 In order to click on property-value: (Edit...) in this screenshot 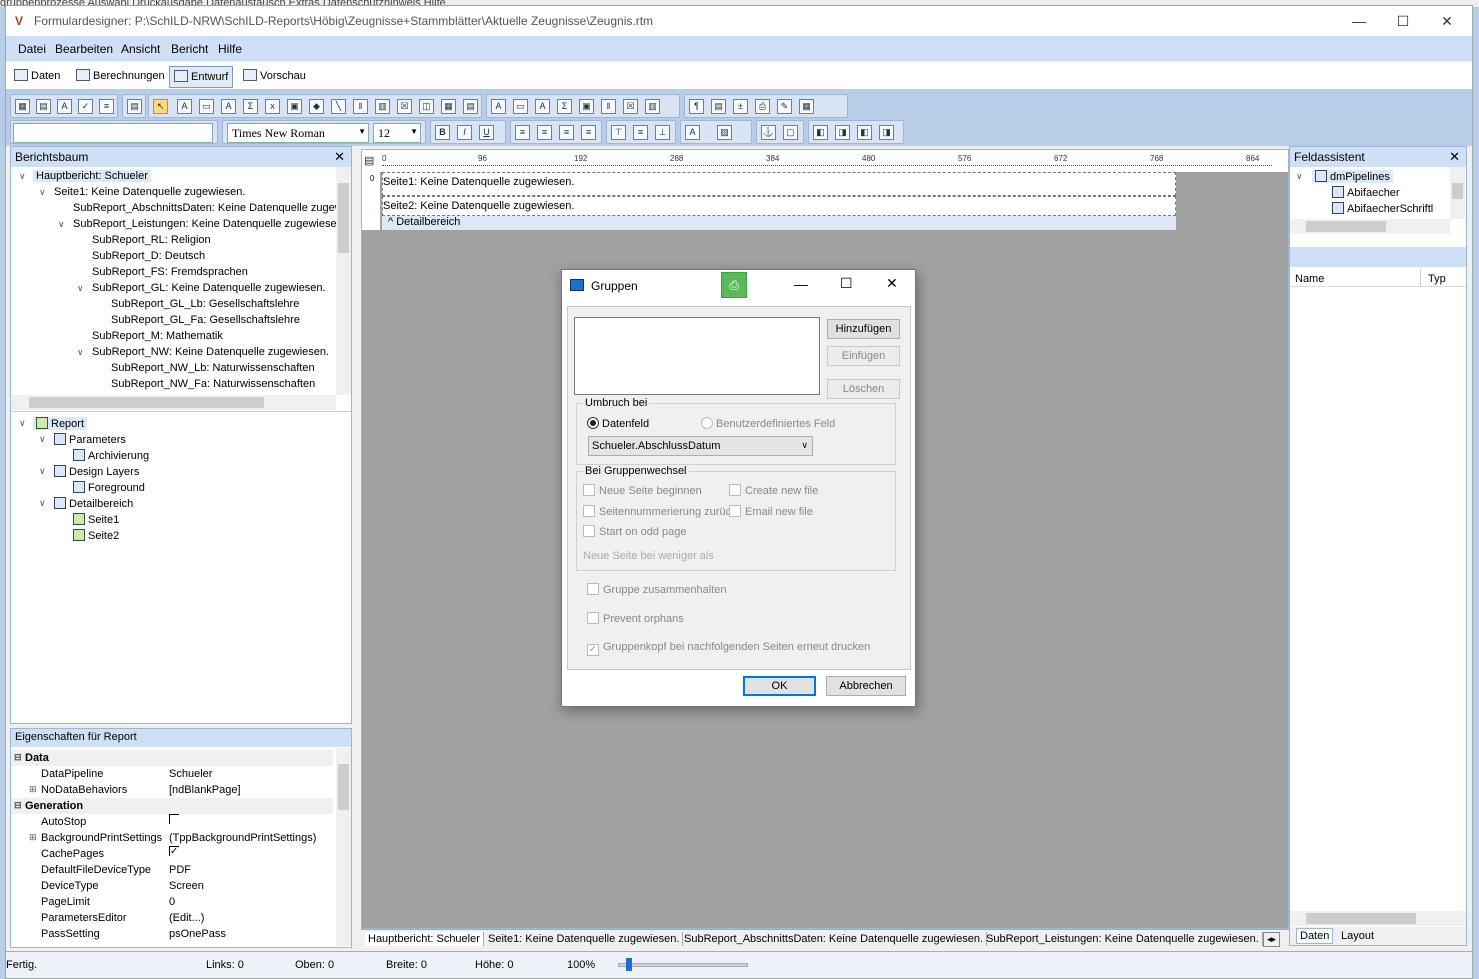, I will do `click(186, 918)`.